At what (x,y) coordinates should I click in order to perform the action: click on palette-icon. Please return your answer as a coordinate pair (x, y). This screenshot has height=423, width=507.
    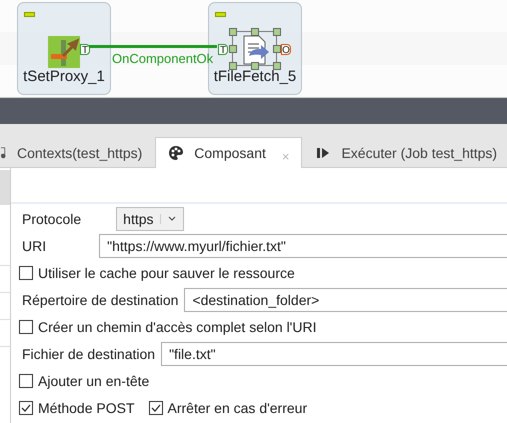
    Looking at the image, I should click on (176, 153).